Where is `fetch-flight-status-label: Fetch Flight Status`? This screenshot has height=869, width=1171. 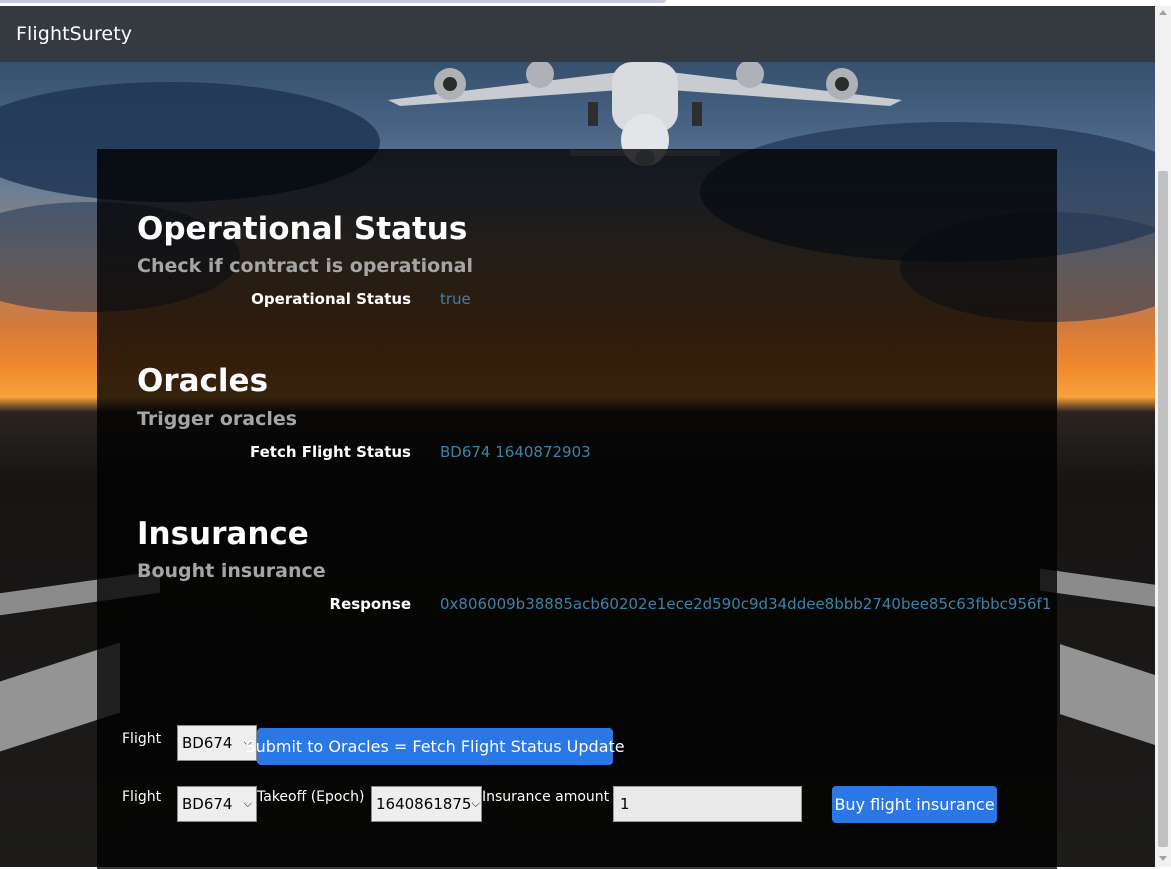
fetch-flight-status-label: Fetch Flight Status is located at coordinates (330, 452).